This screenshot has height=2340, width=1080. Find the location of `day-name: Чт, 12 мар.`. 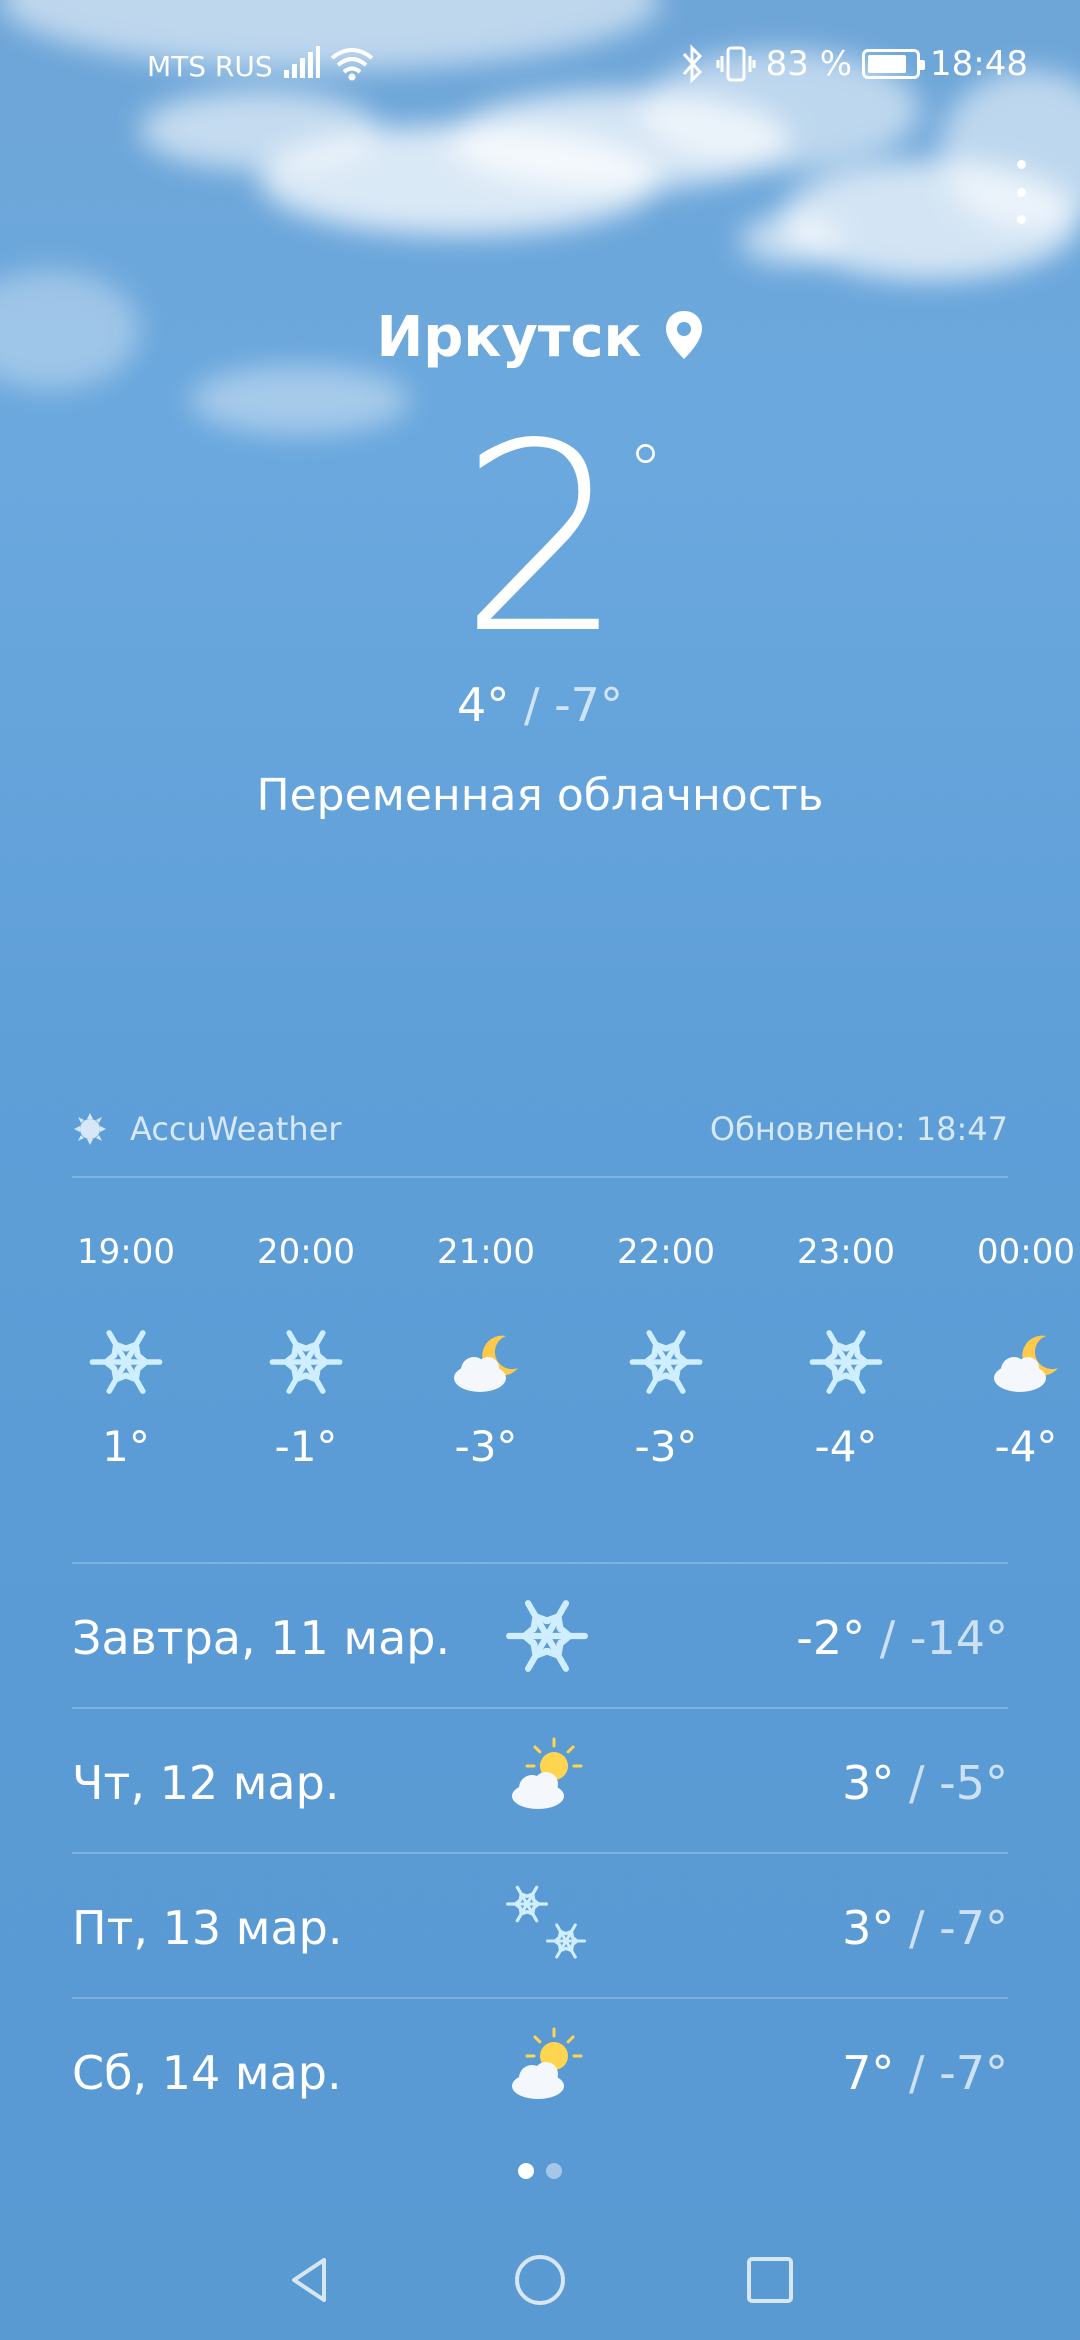

day-name: Чт, 12 мар. is located at coordinates (206, 1783).